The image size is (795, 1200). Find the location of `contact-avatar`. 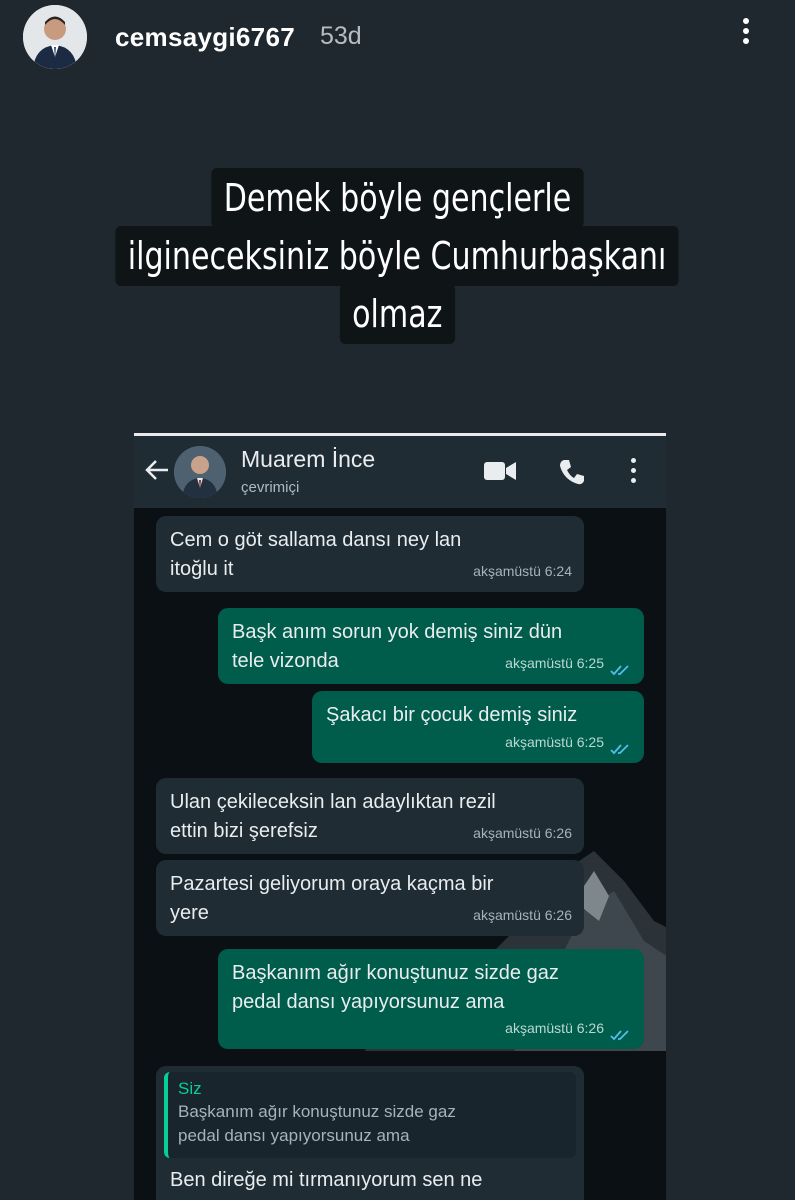

contact-avatar is located at coordinates (200, 472).